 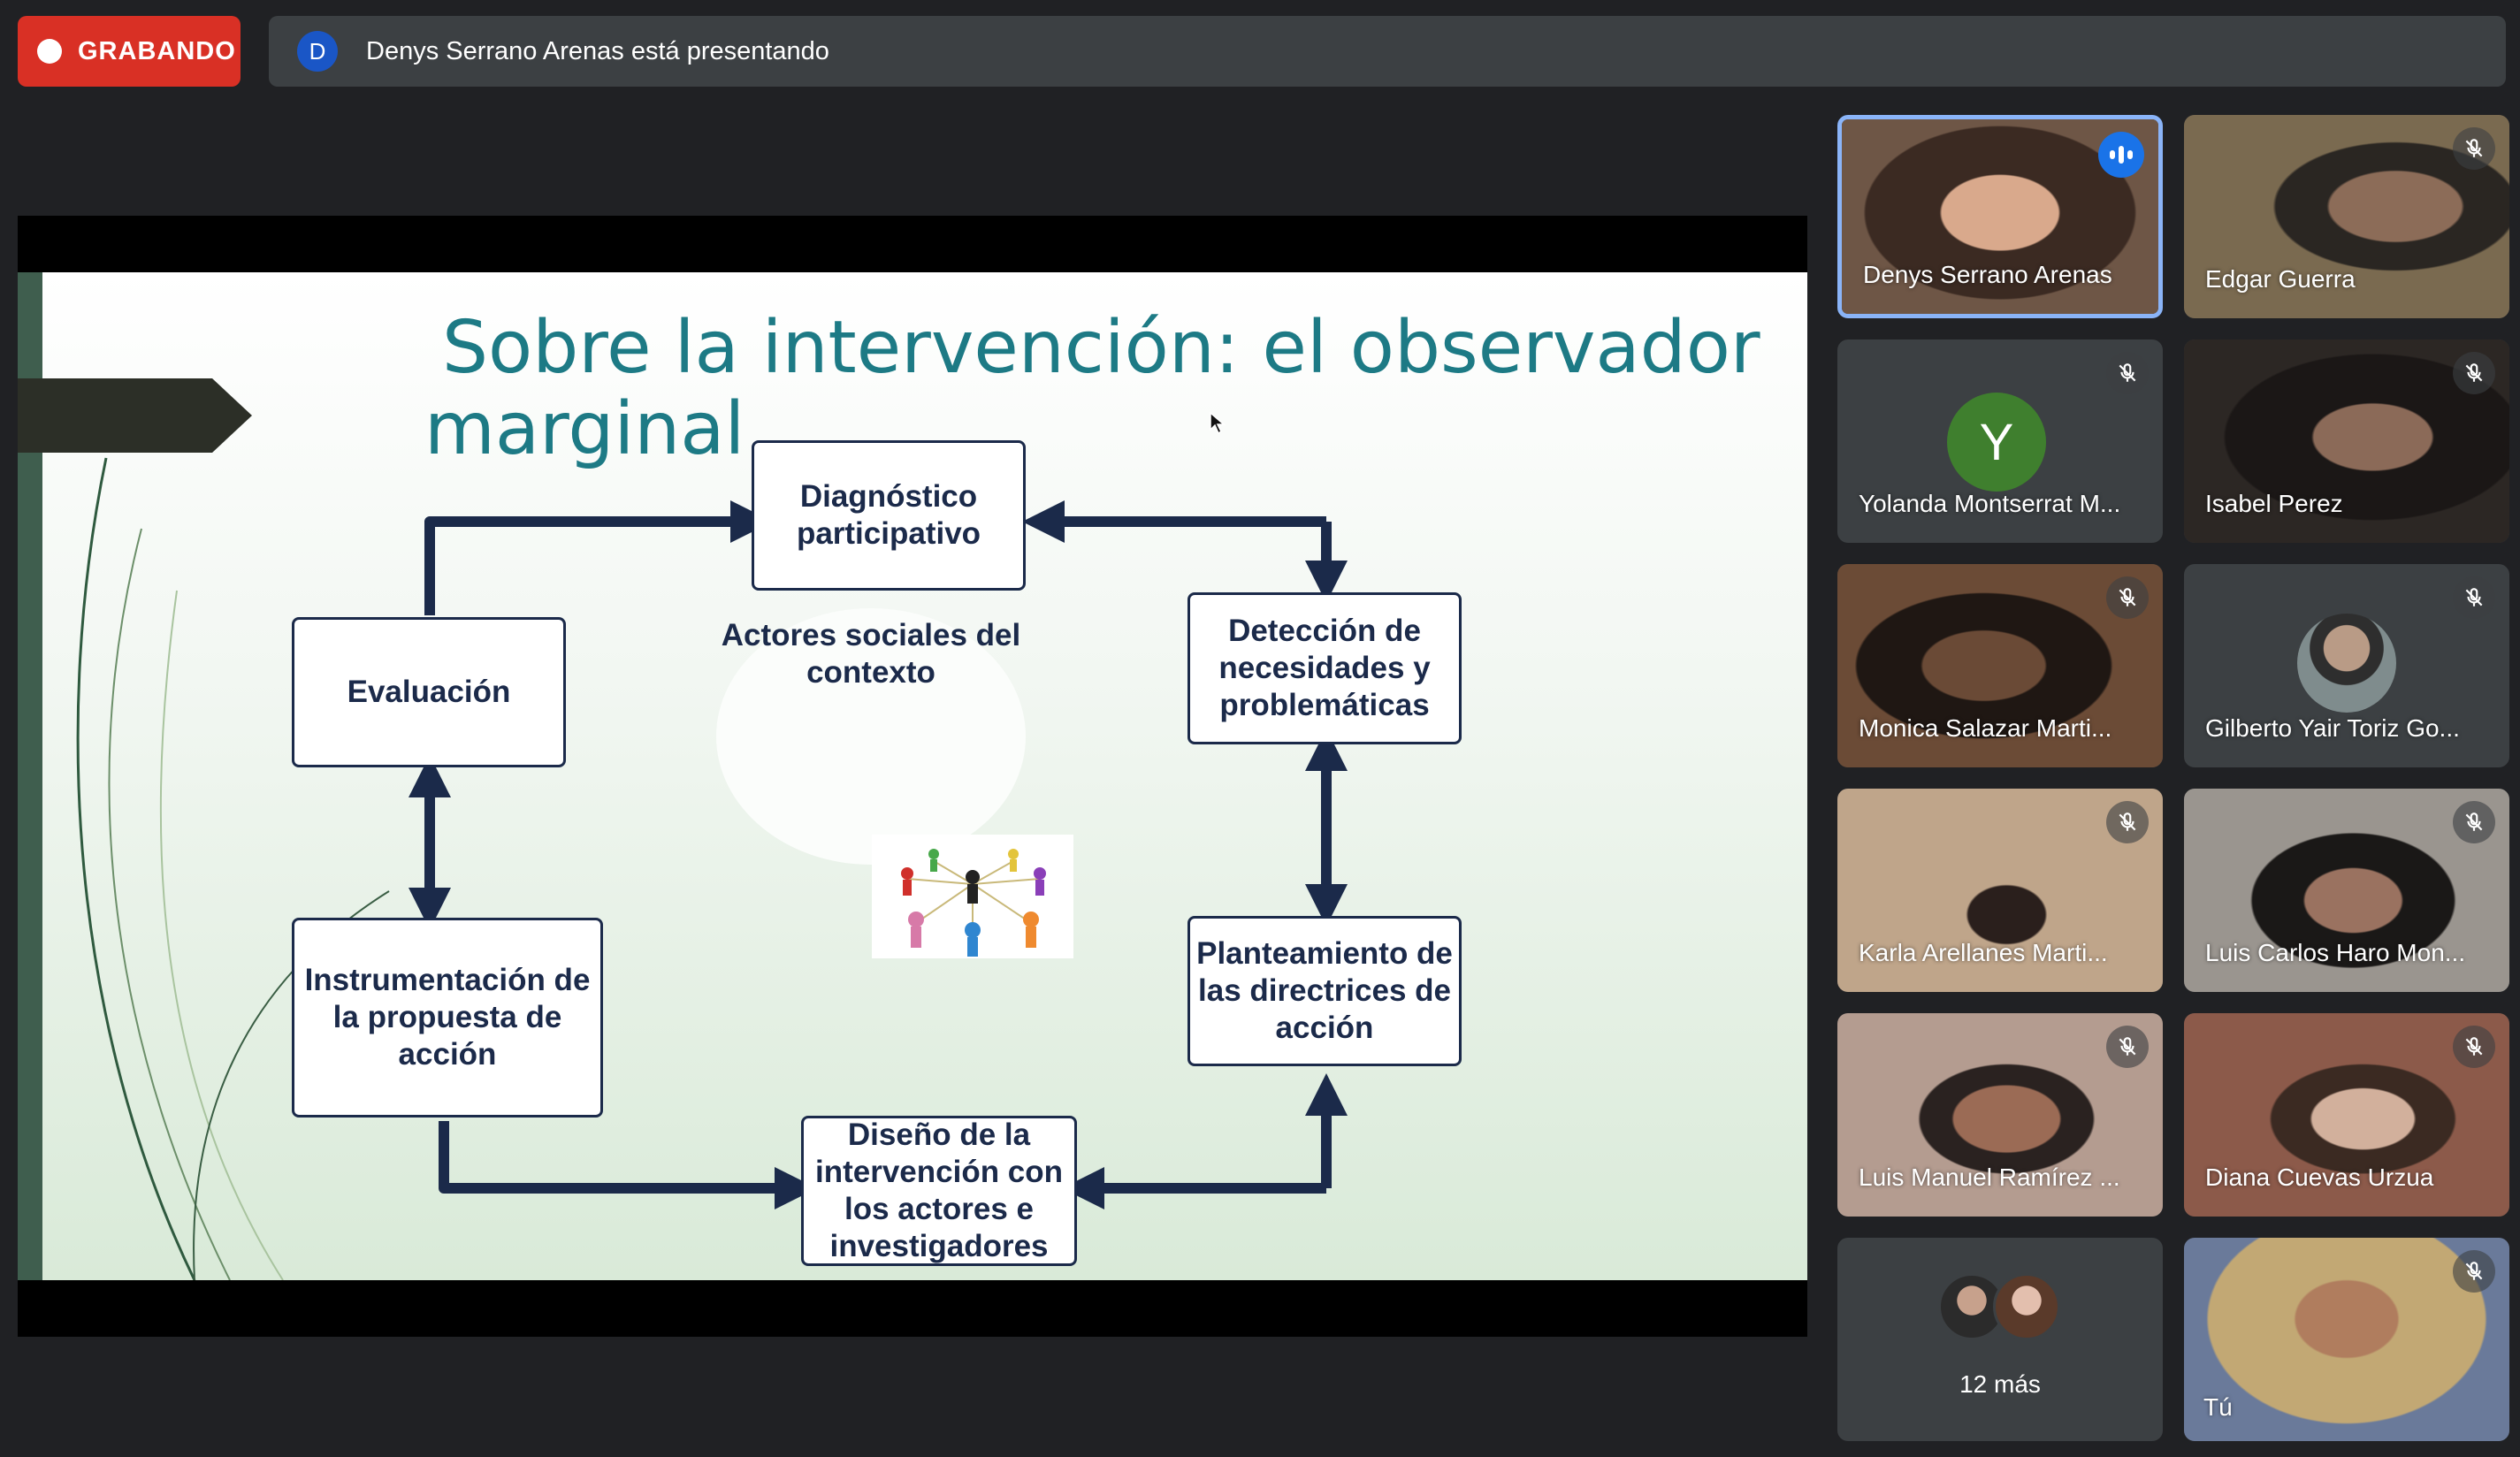 I want to click on presenter-avatar: D, so click(x=317, y=51).